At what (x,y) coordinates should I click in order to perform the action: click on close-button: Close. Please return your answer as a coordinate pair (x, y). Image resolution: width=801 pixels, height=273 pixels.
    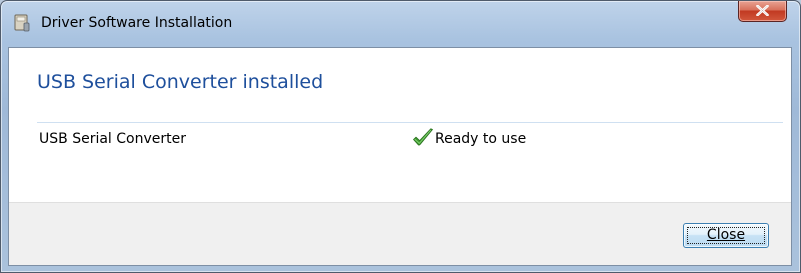
    Looking at the image, I should click on (726, 235).